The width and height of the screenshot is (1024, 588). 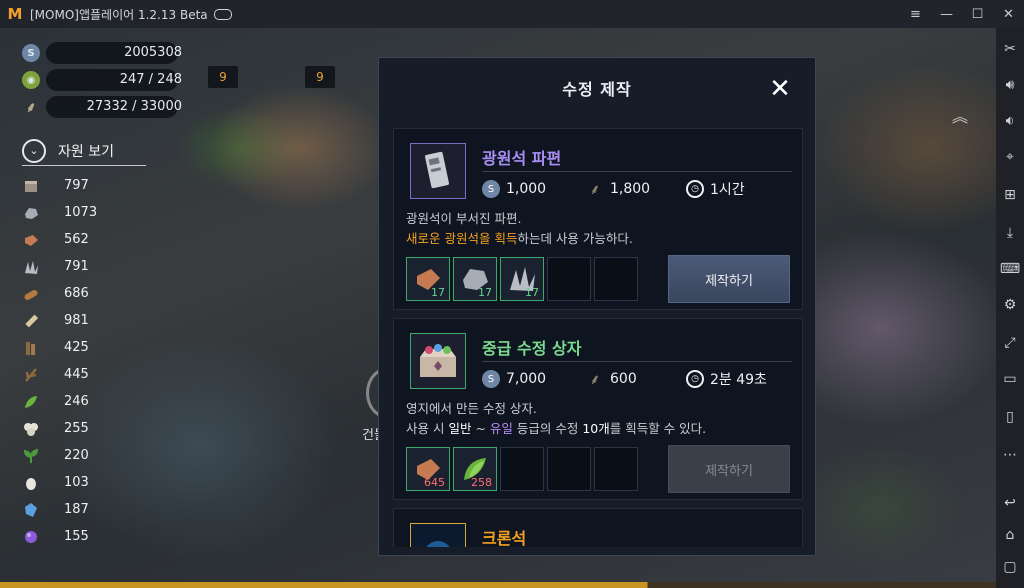 I want to click on log-icon, so click(x=31, y=294).